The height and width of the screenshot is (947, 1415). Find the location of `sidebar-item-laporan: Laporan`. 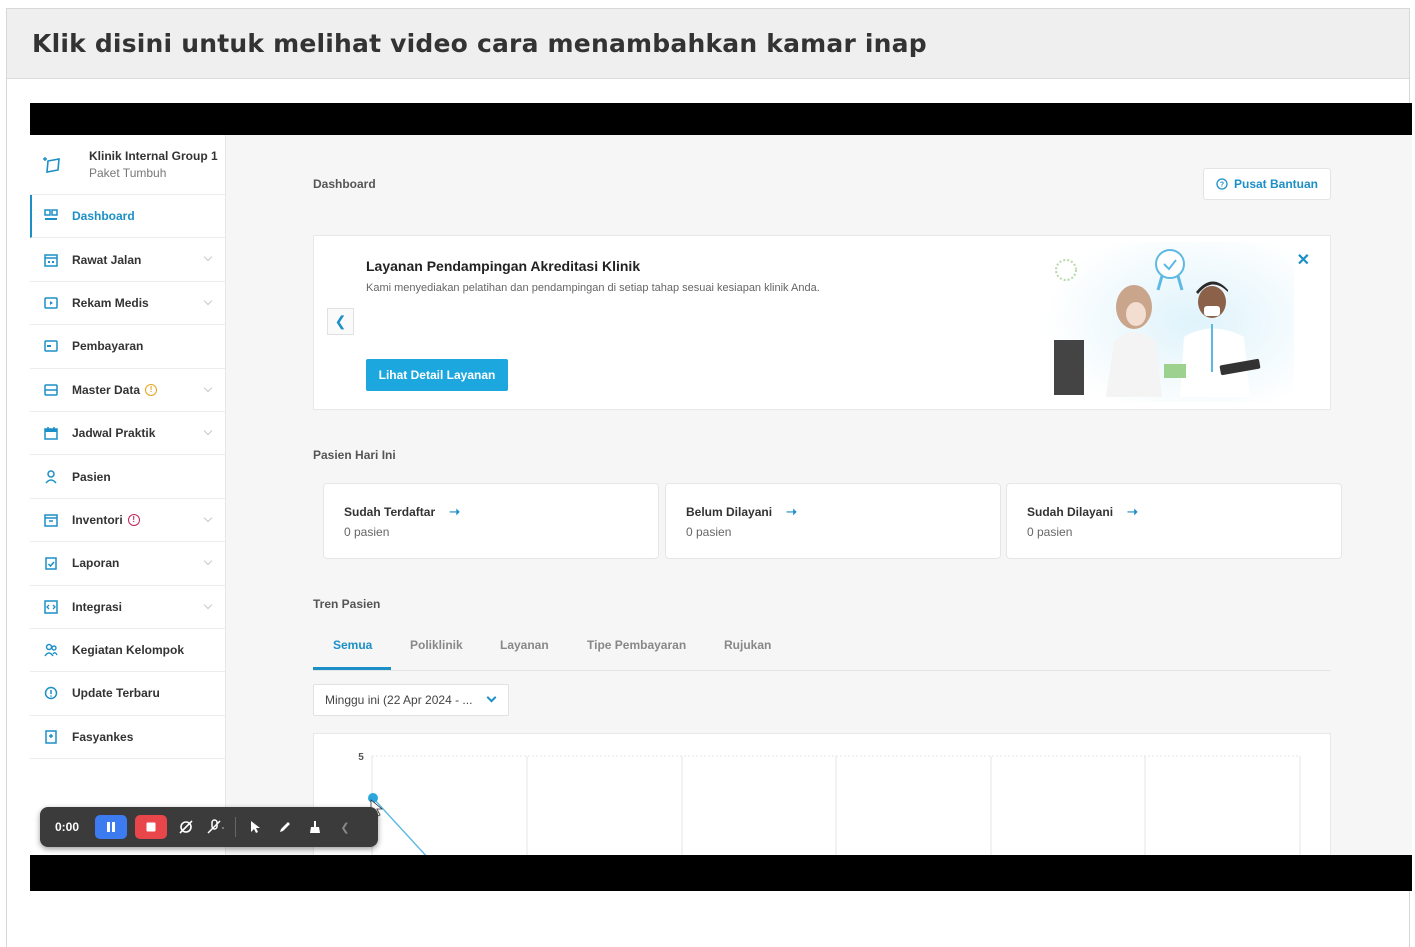

sidebar-item-laporan: Laporan is located at coordinates (127, 564).